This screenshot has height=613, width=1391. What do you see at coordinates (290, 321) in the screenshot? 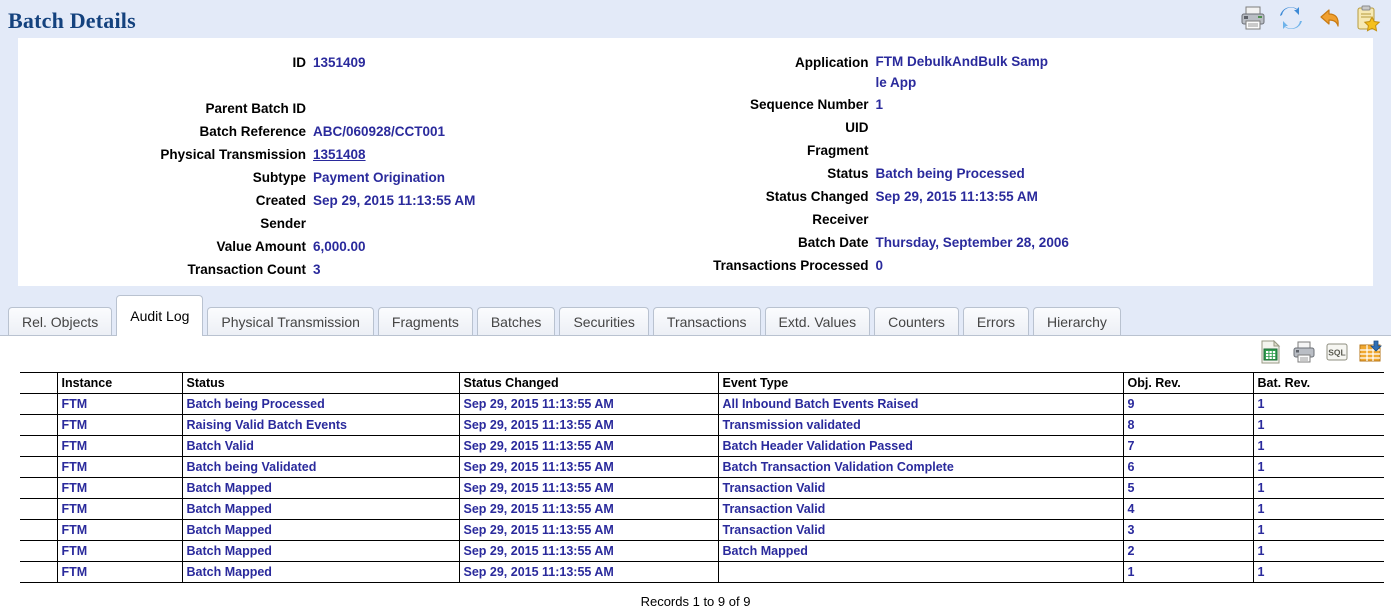
I see `tab-physical-transmission: Physical Transmission` at bounding box center [290, 321].